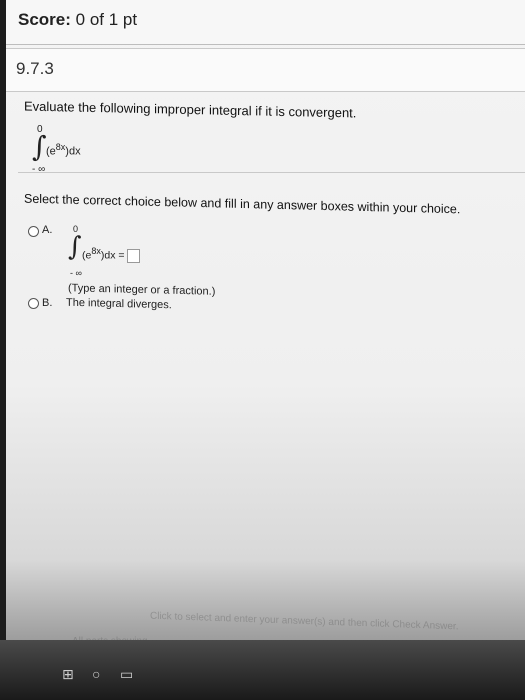 Image resolution: width=525 pixels, height=700 pixels. I want to click on integrand-close: )dx, so click(73, 151).